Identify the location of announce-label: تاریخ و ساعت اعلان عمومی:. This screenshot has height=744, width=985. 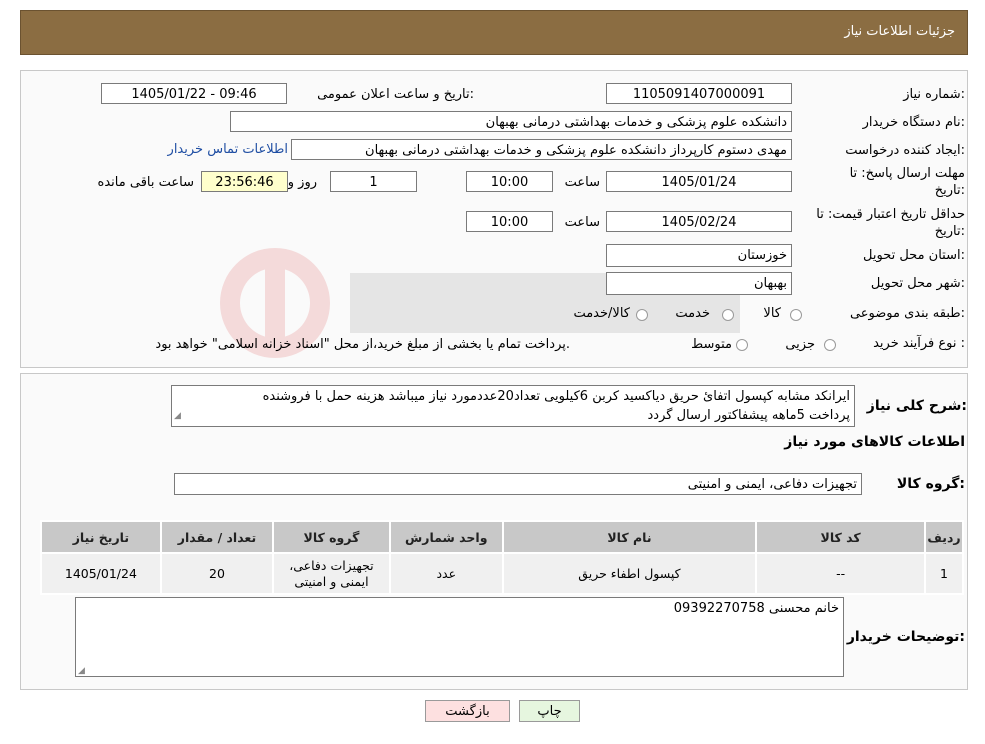
(395, 94).